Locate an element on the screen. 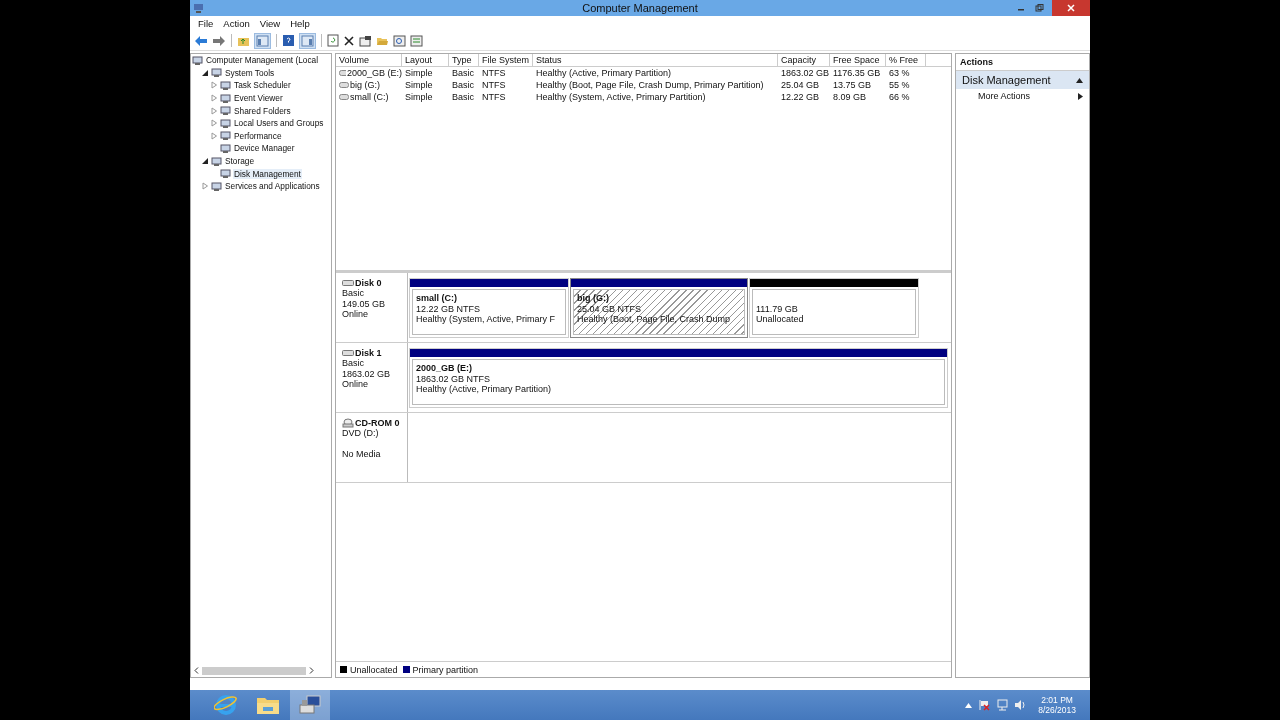 The width and height of the screenshot is (1280, 720). table-cell: Healthy (Boot, Page File, Crash Dump, Primary Partition) is located at coordinates (650, 85).